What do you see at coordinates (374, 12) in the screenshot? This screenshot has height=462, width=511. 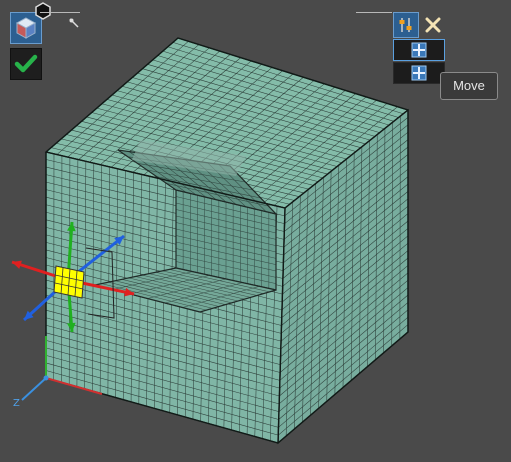 I see `panel-divider-right` at bounding box center [374, 12].